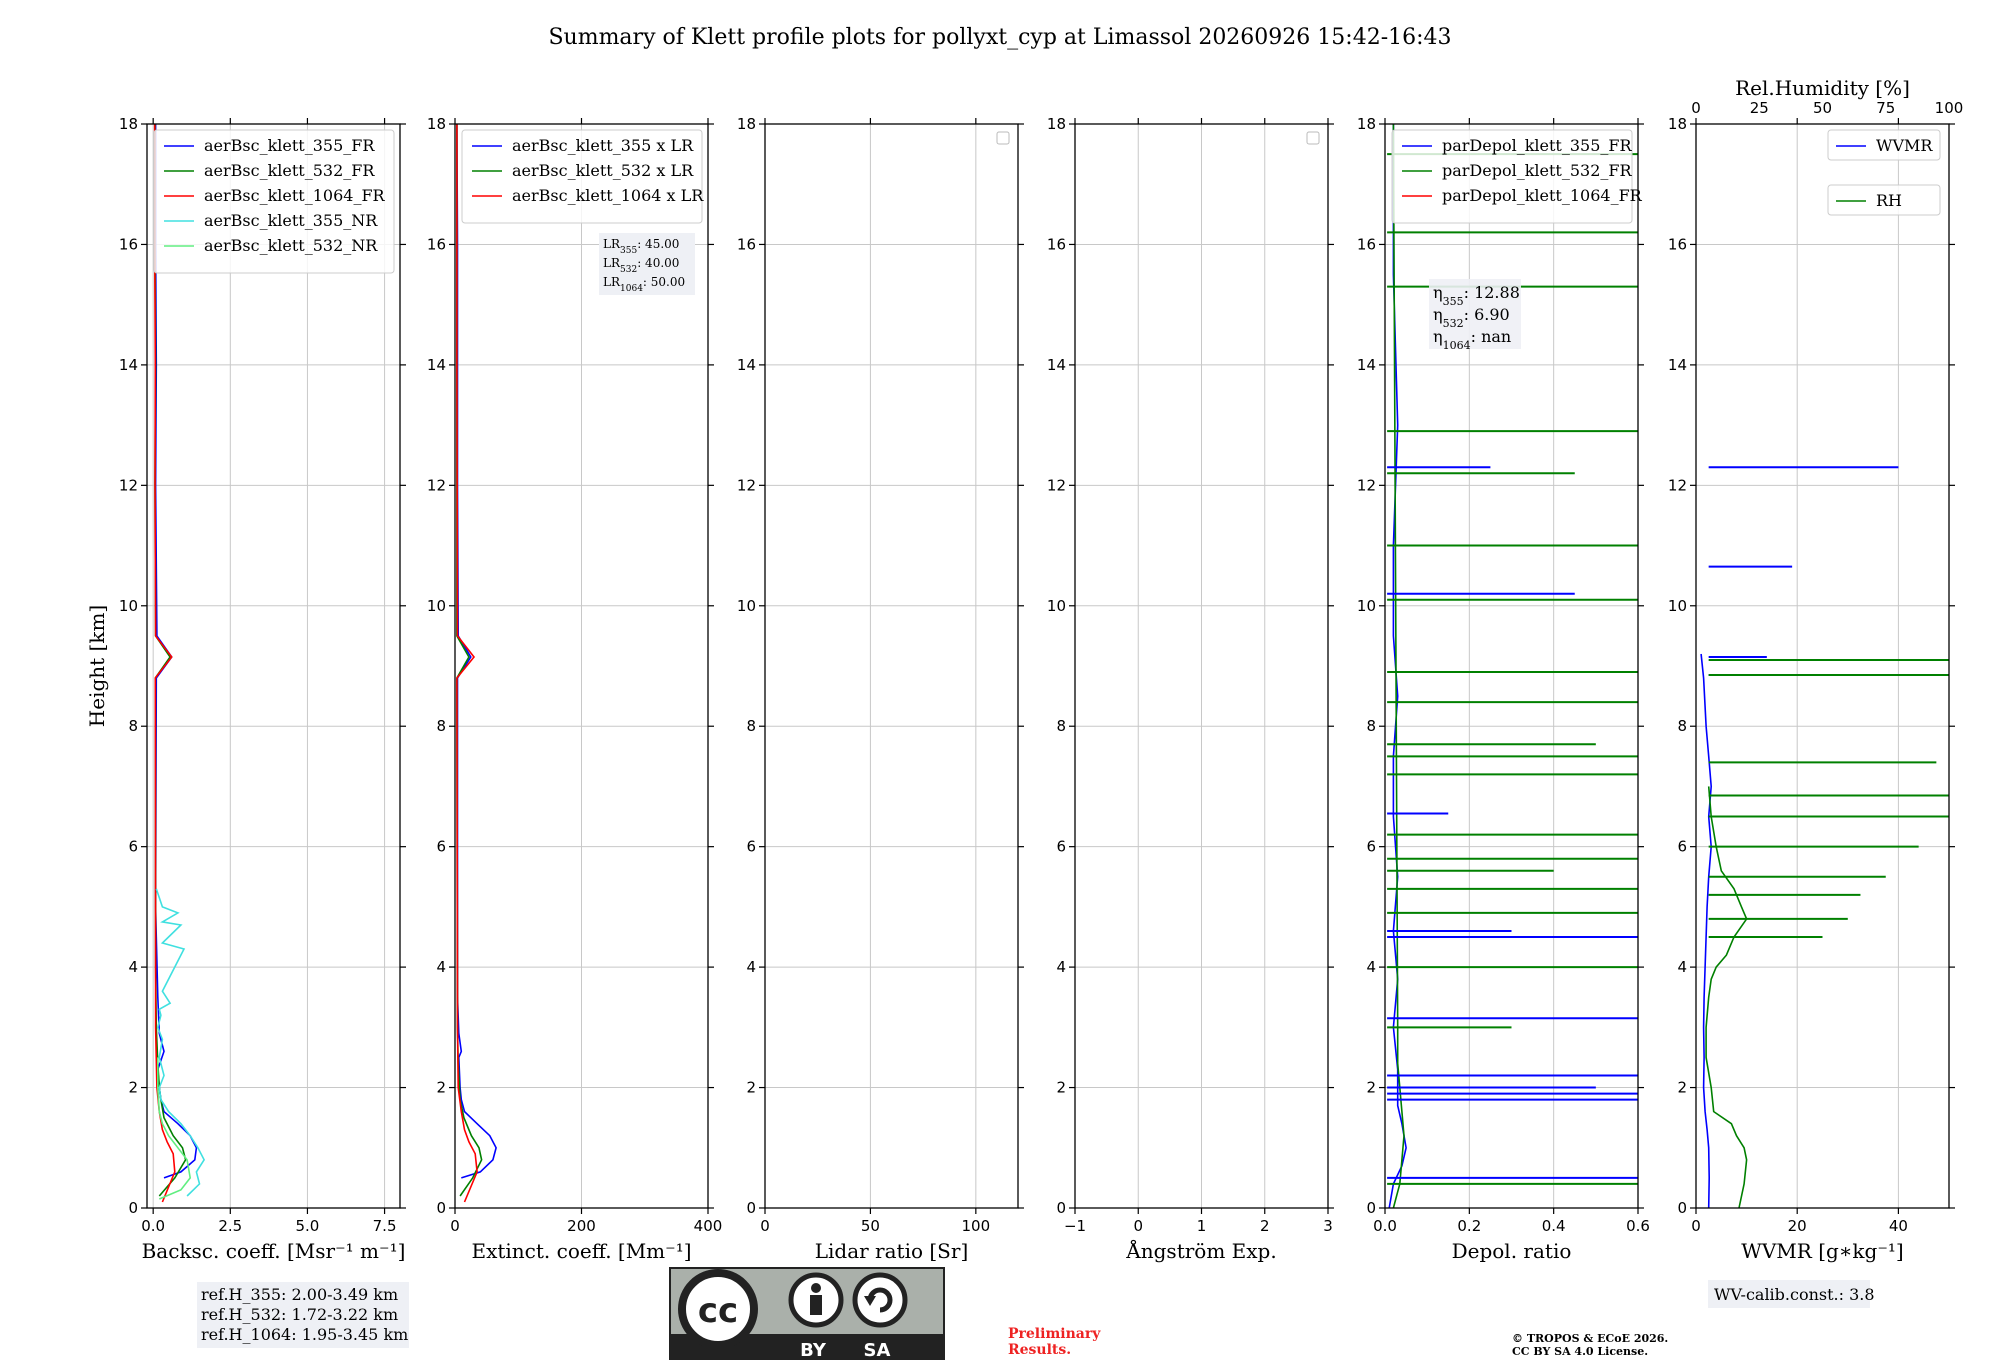  Describe the element at coordinates (291, 220) in the screenshot. I see `legend-label: aerBsc_klett_355_NR` at that location.